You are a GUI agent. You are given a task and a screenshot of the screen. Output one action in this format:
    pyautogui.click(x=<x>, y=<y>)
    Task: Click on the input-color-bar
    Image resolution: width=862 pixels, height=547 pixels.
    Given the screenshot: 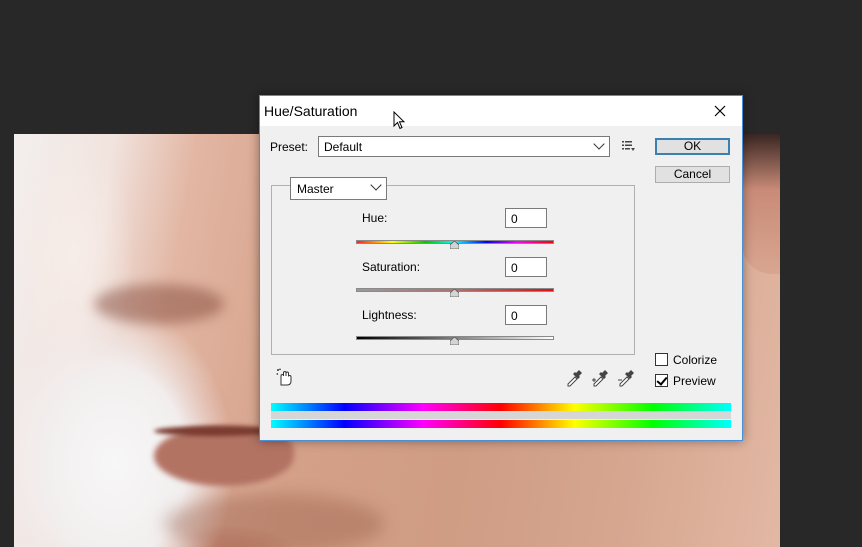 What is the action you would take?
    pyautogui.click(x=501, y=407)
    